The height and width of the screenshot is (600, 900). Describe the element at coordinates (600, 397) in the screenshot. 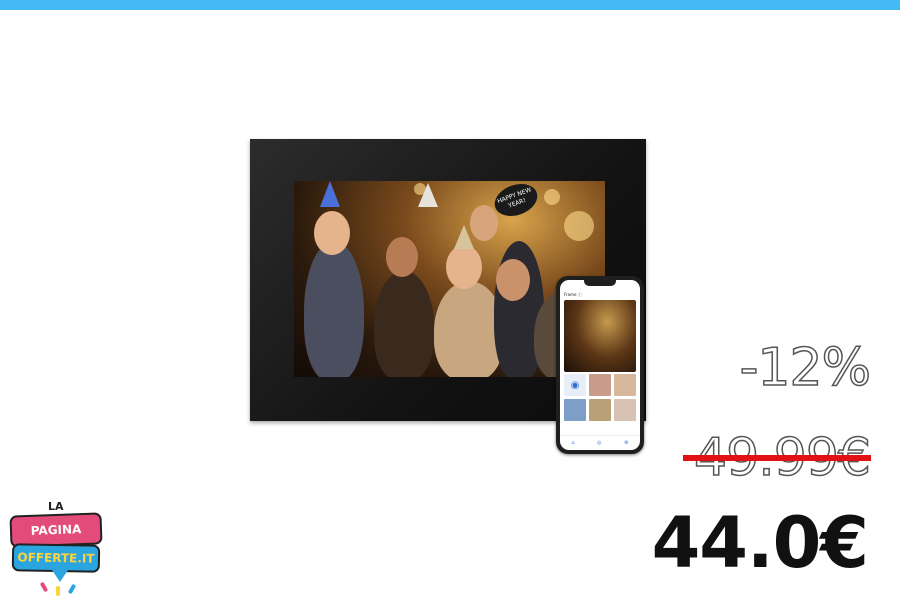

I see `app-photo-grid: ◉` at that location.